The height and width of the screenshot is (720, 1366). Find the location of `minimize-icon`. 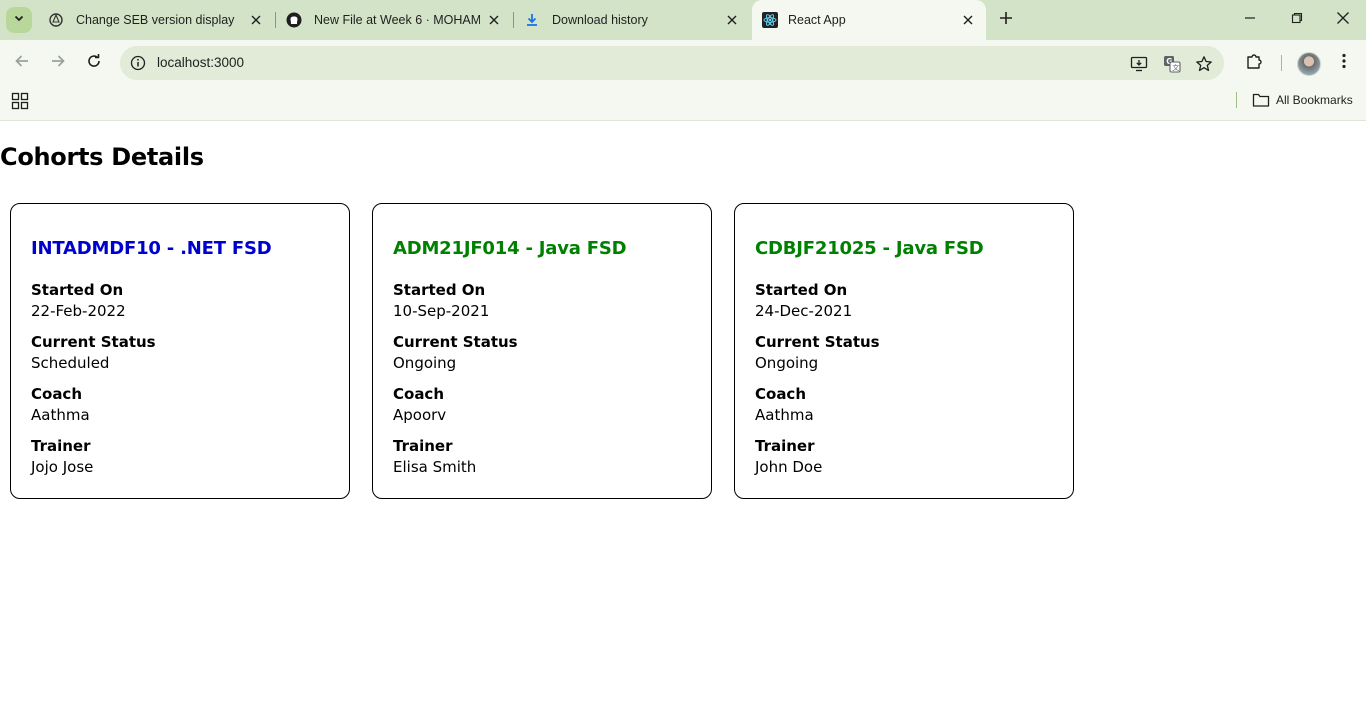

minimize-icon is located at coordinates (1250, 20).